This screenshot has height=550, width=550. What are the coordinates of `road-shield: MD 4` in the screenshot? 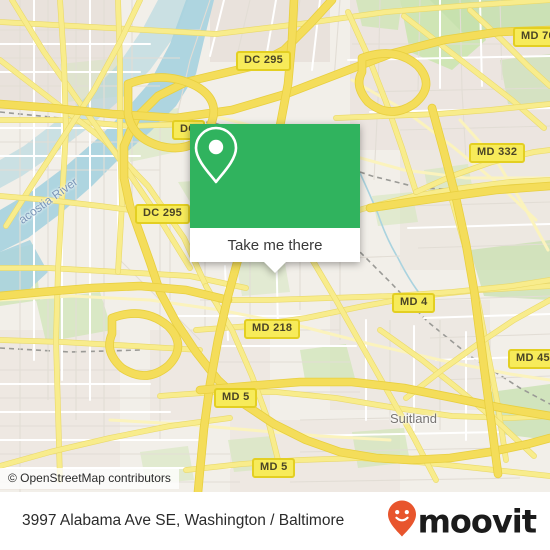 It's located at (414, 303).